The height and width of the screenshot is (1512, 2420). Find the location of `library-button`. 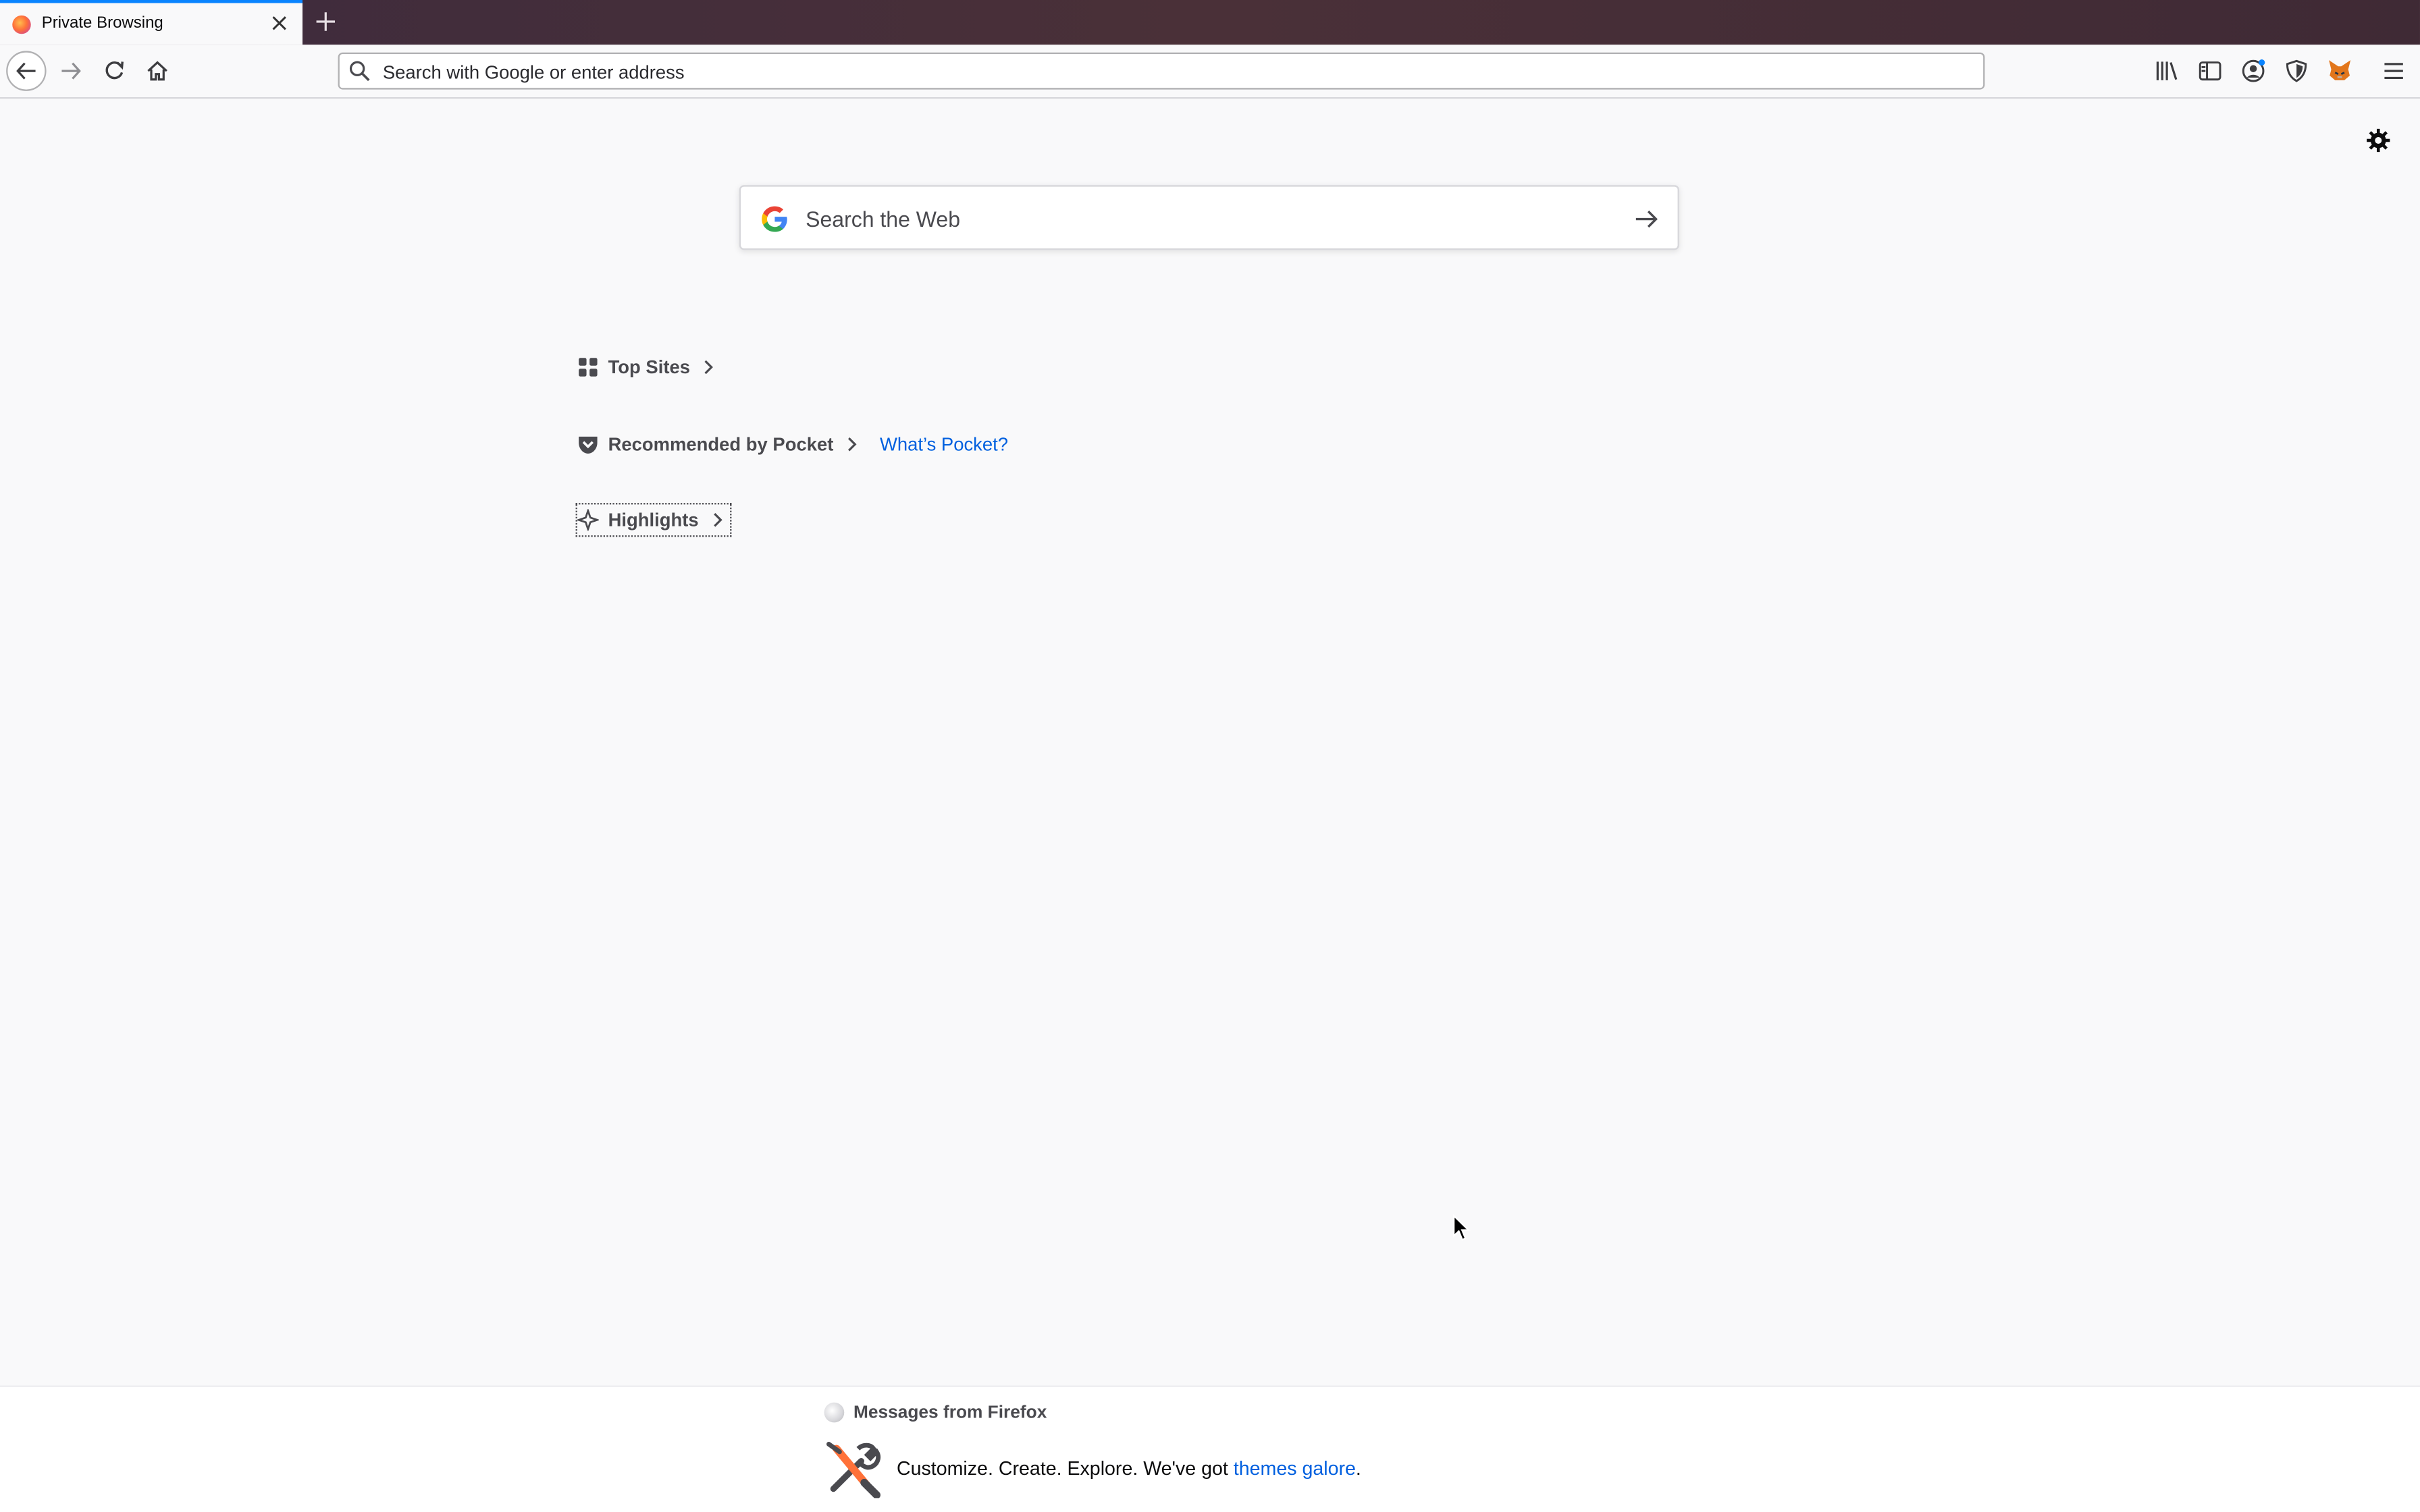

library-button is located at coordinates (2167, 71).